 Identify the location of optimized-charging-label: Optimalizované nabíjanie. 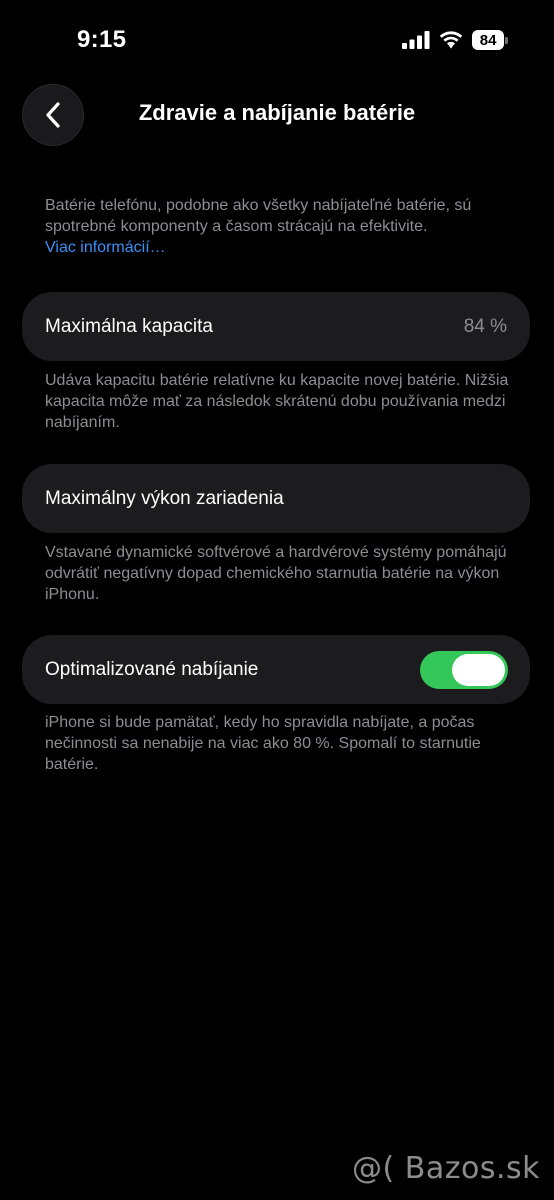
(152, 669).